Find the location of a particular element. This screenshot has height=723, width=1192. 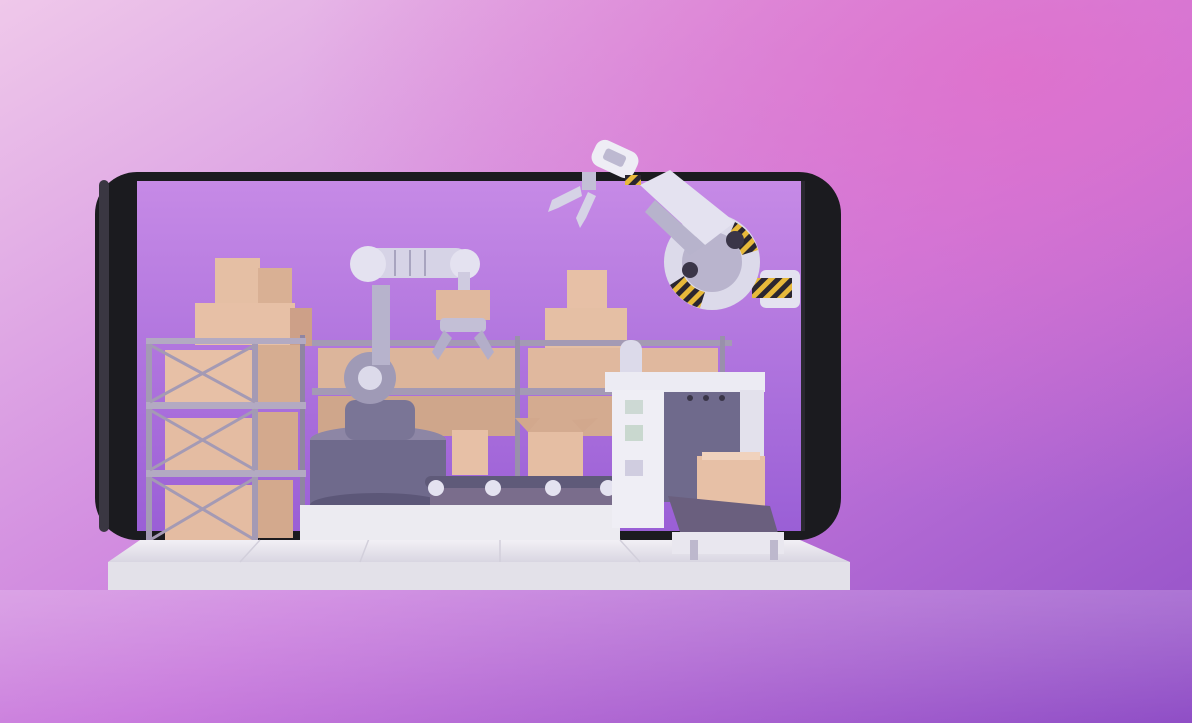

conveyor-frame-right is located at coordinates (728, 543).